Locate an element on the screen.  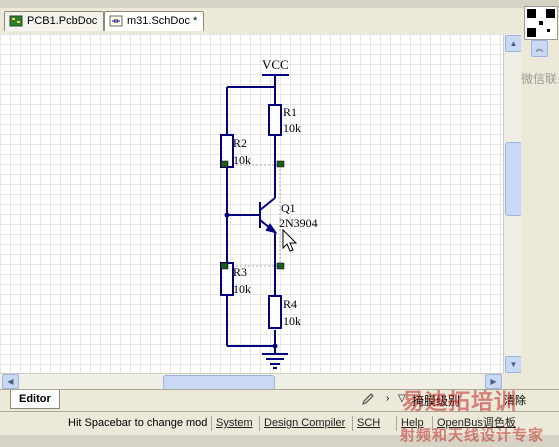
resistor-r1 is located at coordinates (275, 120).